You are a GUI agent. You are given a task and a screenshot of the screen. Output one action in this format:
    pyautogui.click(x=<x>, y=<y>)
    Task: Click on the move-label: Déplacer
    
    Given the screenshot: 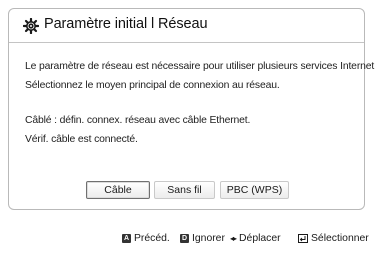 What is the action you would take?
    pyautogui.click(x=260, y=238)
    